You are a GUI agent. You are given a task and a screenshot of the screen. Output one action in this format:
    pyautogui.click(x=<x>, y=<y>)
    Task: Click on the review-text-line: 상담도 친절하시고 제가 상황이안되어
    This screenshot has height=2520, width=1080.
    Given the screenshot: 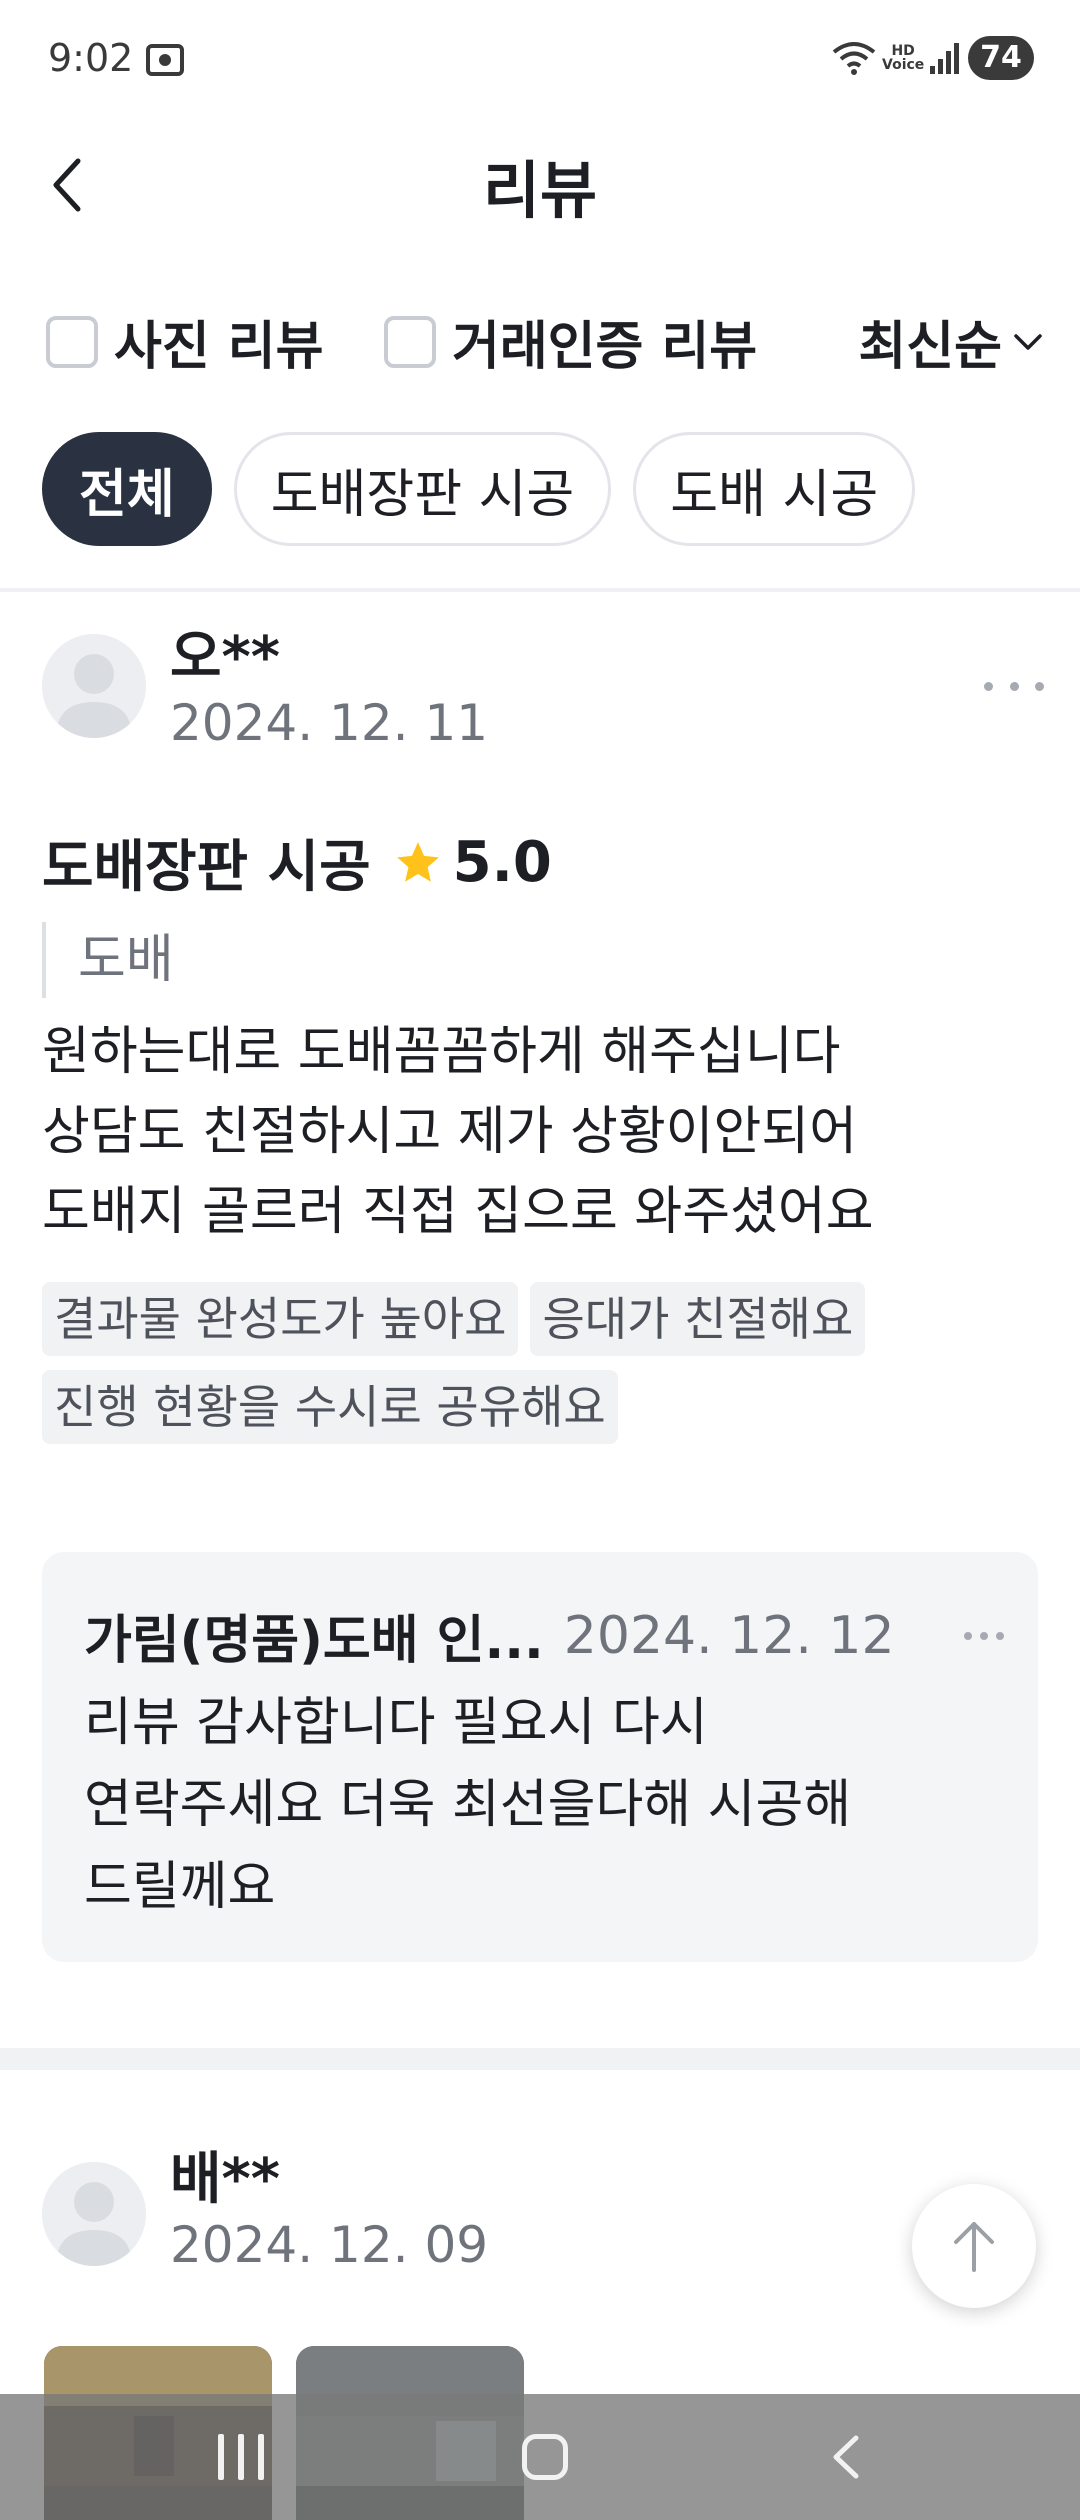 What is the action you would take?
    pyautogui.click(x=450, y=1132)
    